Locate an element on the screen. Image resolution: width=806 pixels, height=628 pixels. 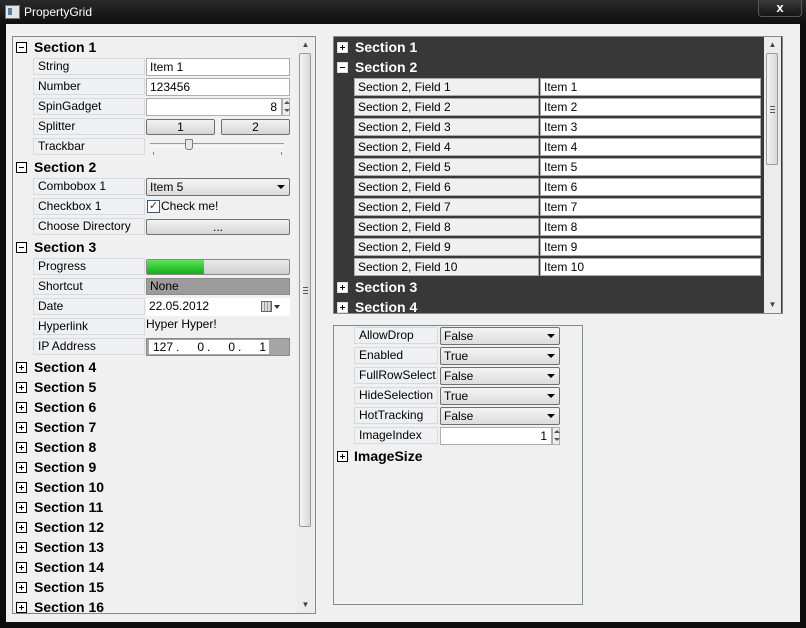
collapsed-section-header: Section 13 is located at coordinates (155, 547).